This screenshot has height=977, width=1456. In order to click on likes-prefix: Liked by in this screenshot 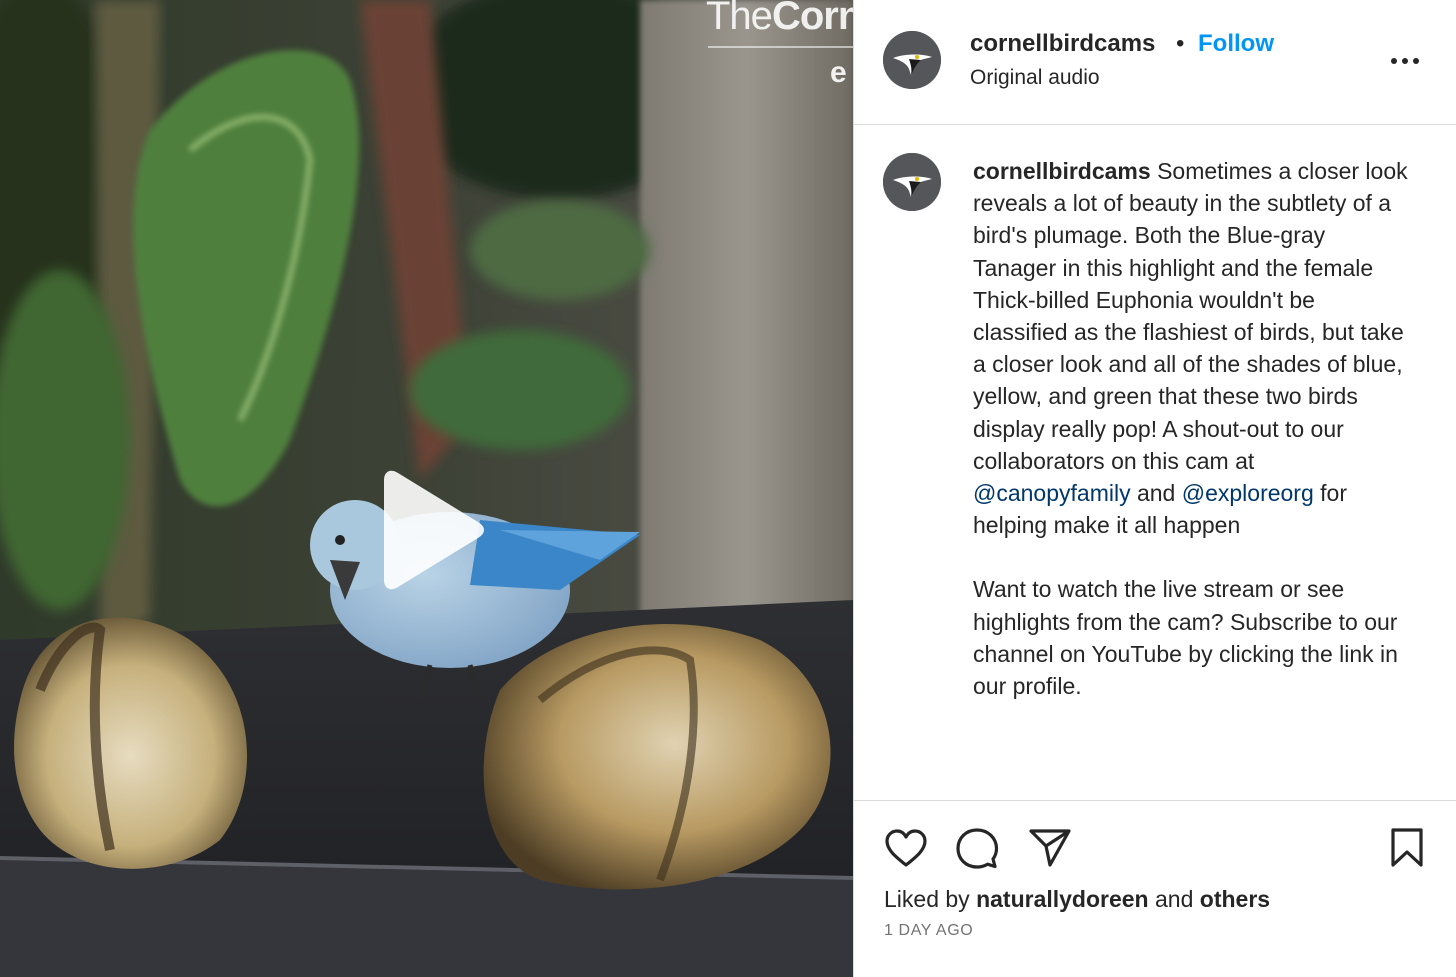, I will do `click(930, 899)`.